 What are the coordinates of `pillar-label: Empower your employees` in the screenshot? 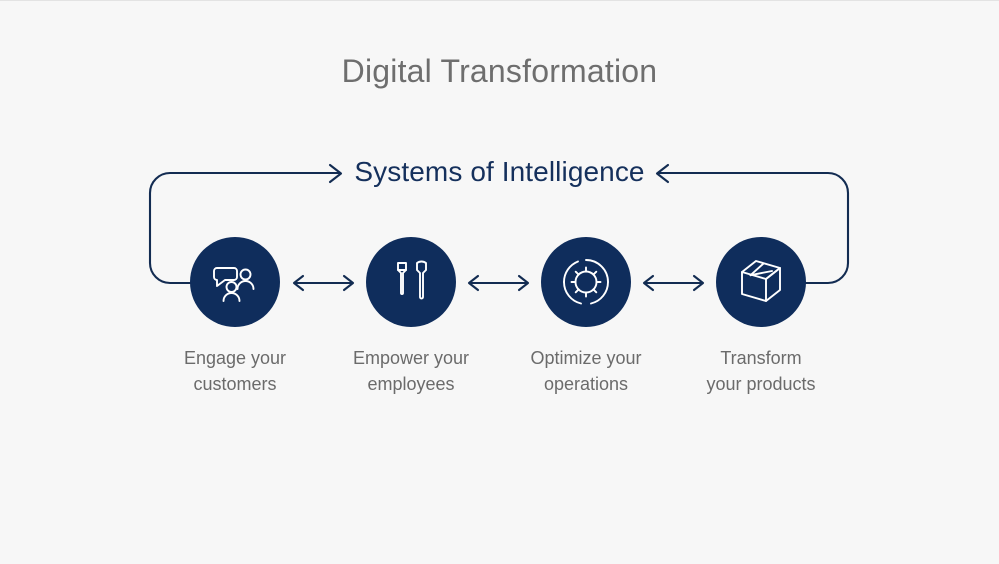 It's located at (411, 371).